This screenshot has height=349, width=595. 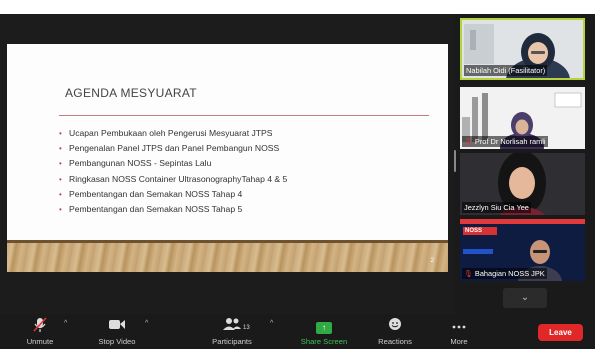 I want to click on video-options-caret: ^, so click(x=146, y=323).